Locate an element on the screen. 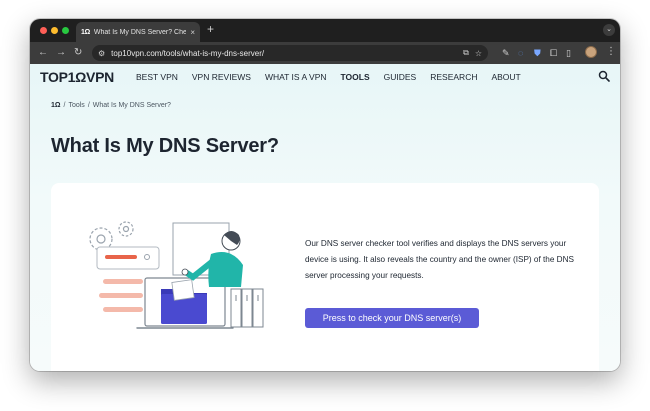 The width and height of the screenshot is (650, 411). page-title: What Is My DNS Server? is located at coordinates (165, 146).